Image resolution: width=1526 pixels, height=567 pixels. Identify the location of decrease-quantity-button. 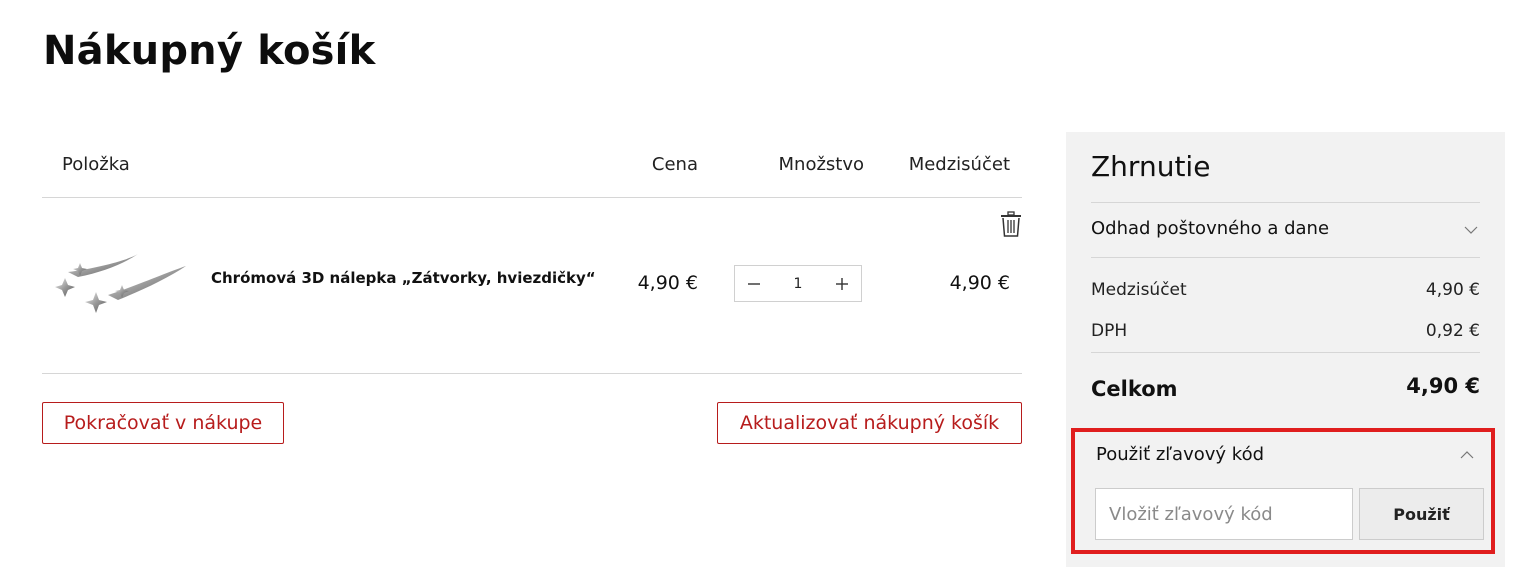
(754, 283).